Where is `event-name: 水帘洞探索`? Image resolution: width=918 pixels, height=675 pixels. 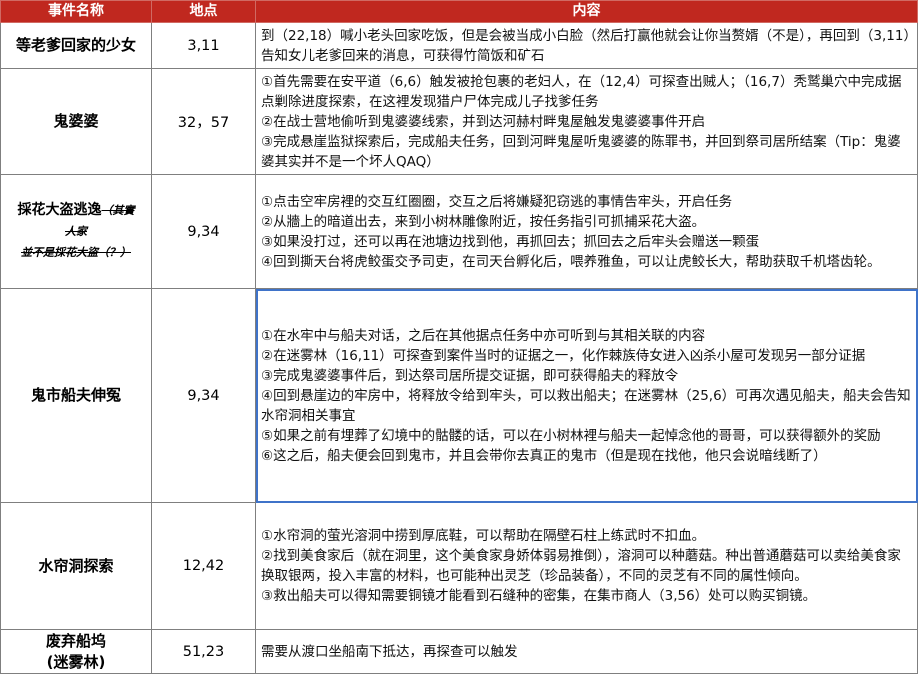 event-name: 水帘洞探索 is located at coordinates (76, 566).